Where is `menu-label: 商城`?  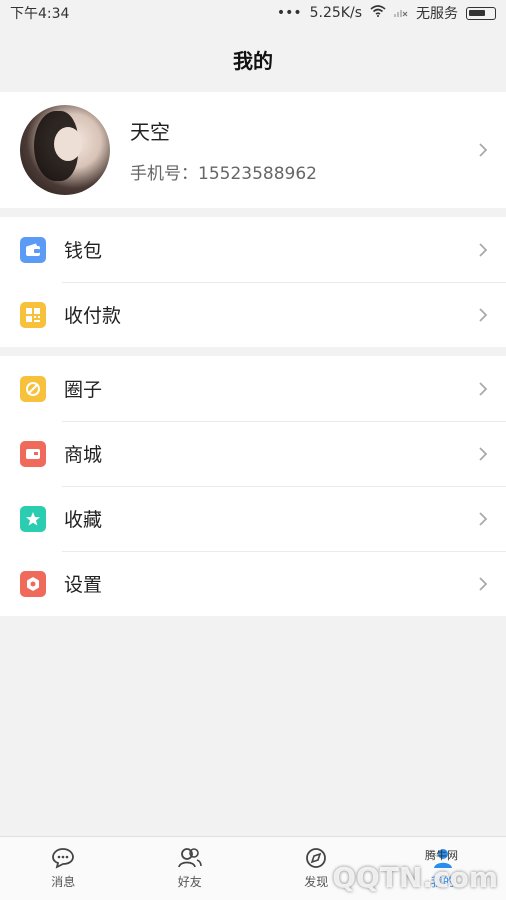 menu-label: 商城 is located at coordinates (83, 455).